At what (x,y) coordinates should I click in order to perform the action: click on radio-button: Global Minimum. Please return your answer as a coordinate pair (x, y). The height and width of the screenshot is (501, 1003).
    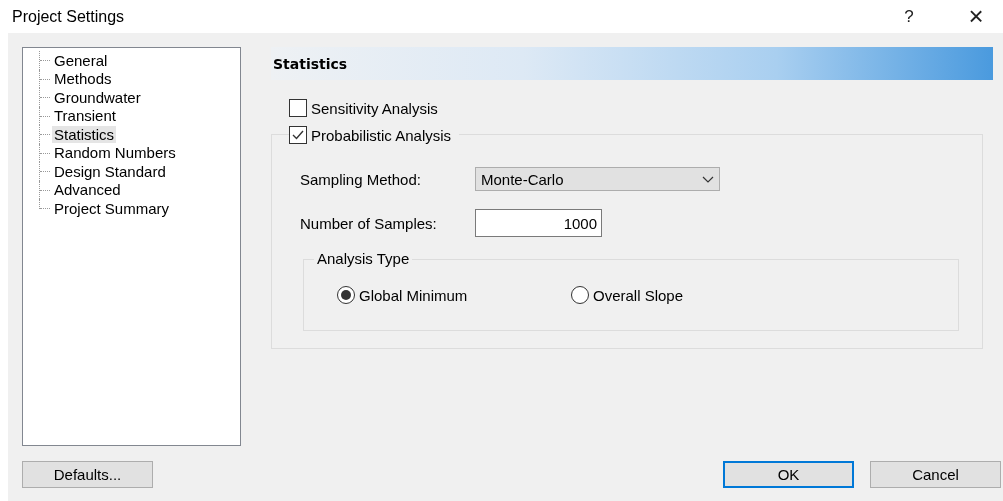
    Looking at the image, I should click on (412, 295).